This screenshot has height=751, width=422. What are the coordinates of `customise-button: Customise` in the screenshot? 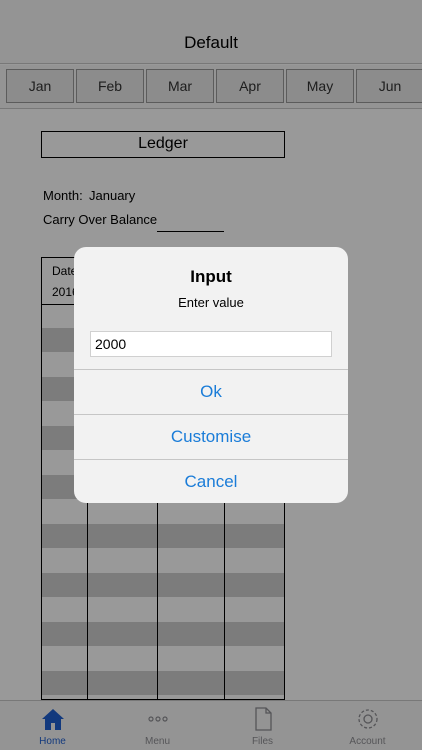 It's located at (211, 436).